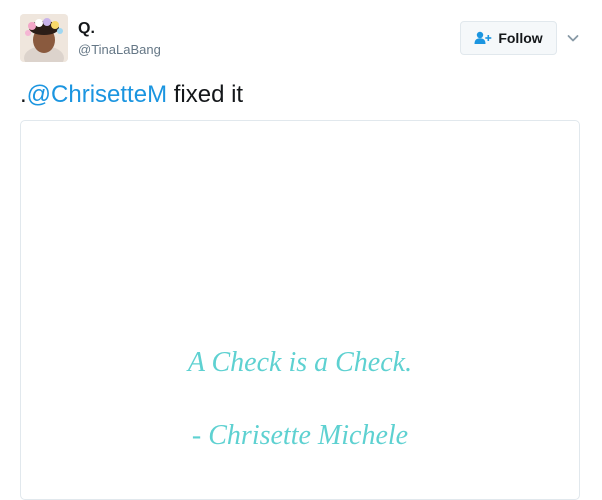 This screenshot has width=602, height=500. Describe the element at coordinates (573, 38) in the screenshot. I see `chevron-down-icon` at that location.